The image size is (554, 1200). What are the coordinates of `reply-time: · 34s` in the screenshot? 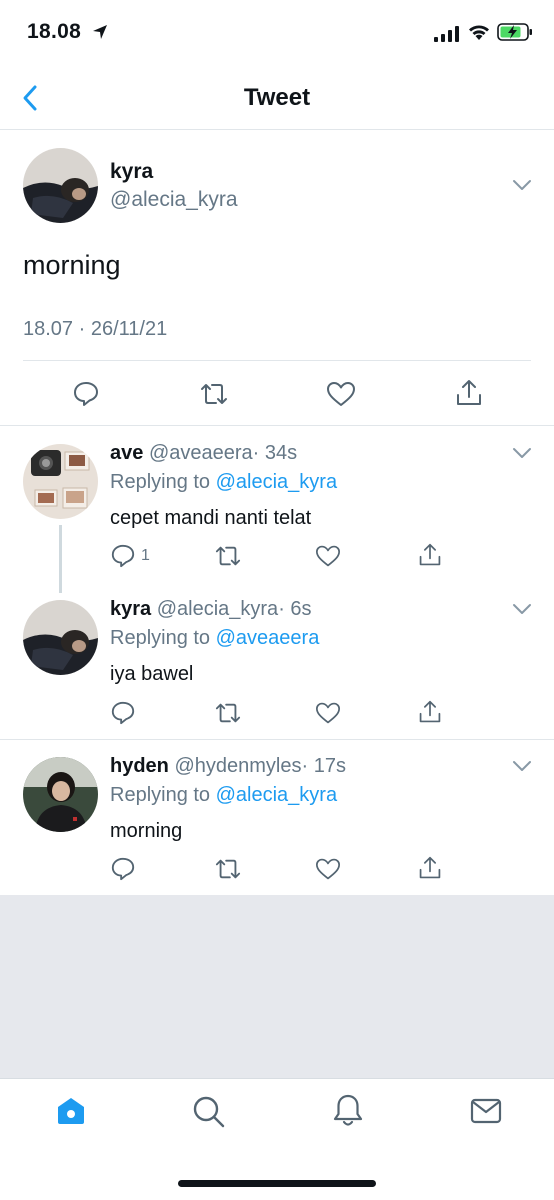 It's located at (275, 453).